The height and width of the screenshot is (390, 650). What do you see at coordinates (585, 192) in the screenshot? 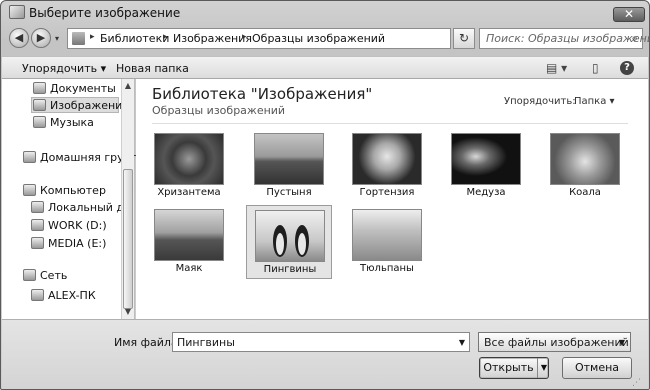
I see `image-caption: Коала` at bounding box center [585, 192].